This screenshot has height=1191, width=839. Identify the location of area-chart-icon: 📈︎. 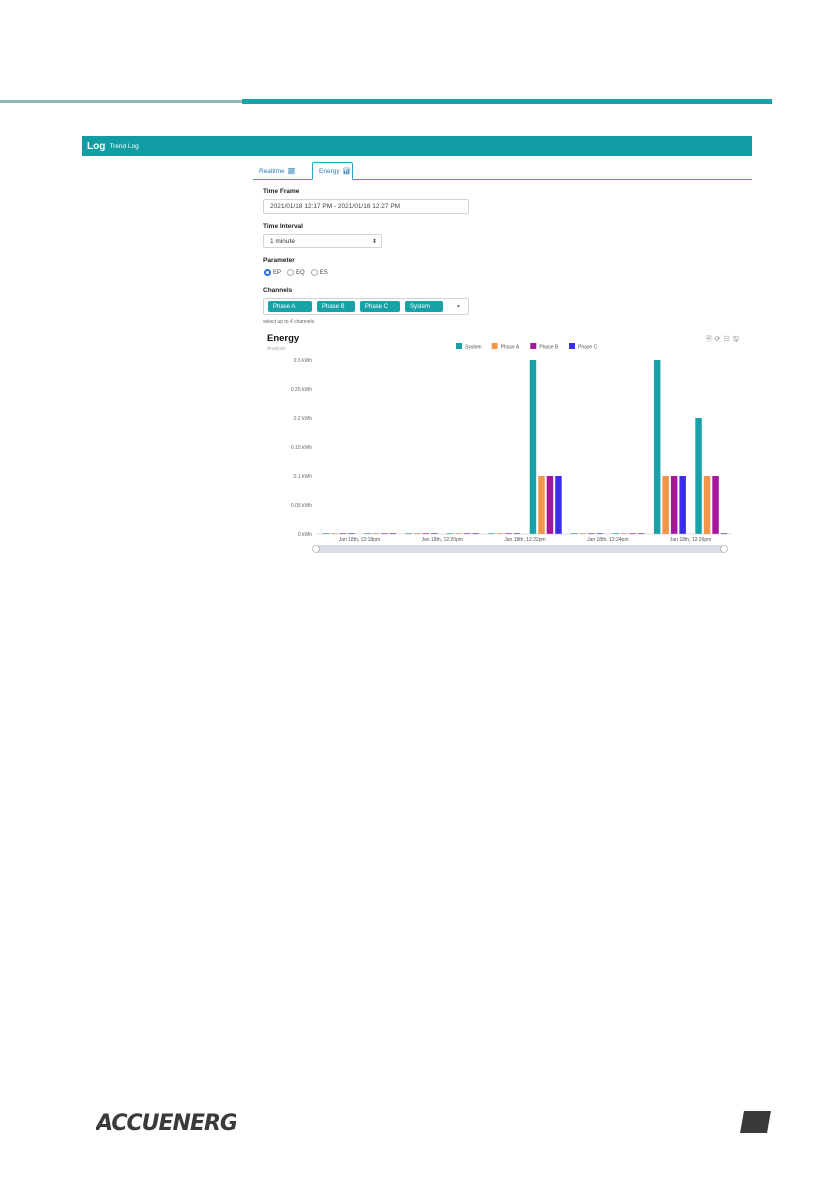
(291, 171).